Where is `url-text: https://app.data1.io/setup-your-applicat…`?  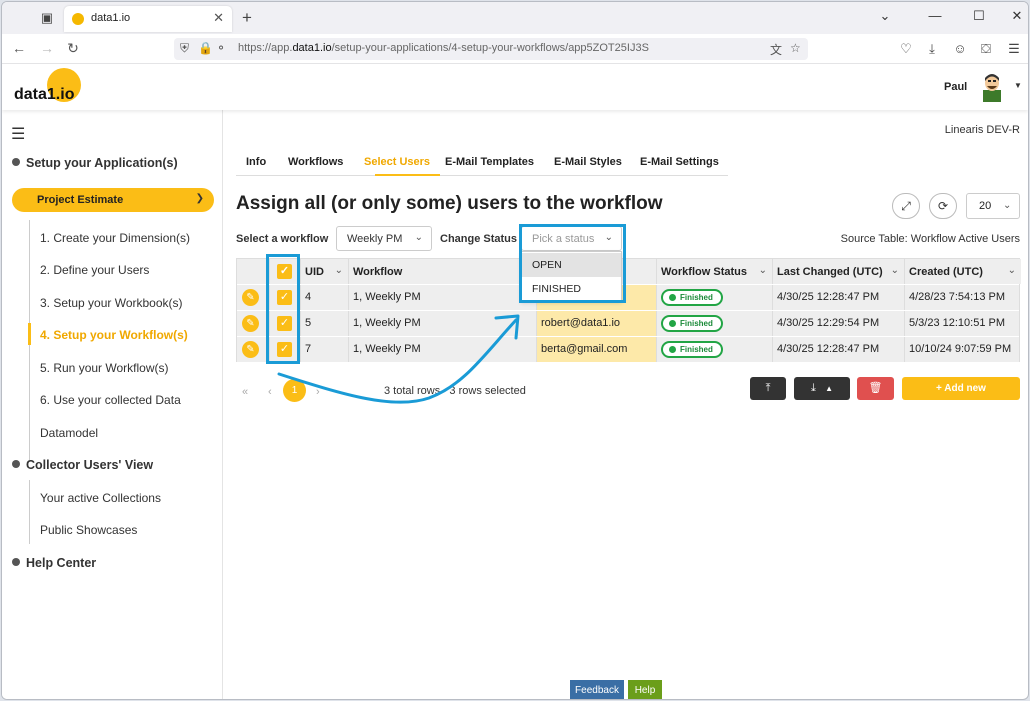
url-text: https://app.data1.io/setup-your-applicat… is located at coordinates (443, 48).